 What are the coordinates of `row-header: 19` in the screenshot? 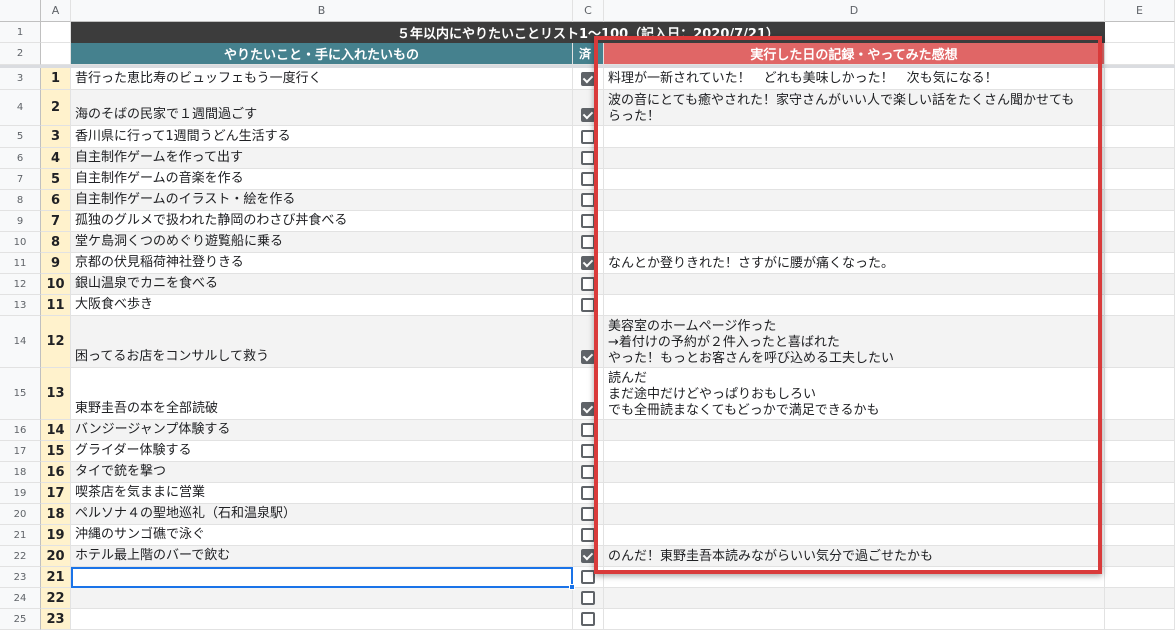 It's located at (20, 493).